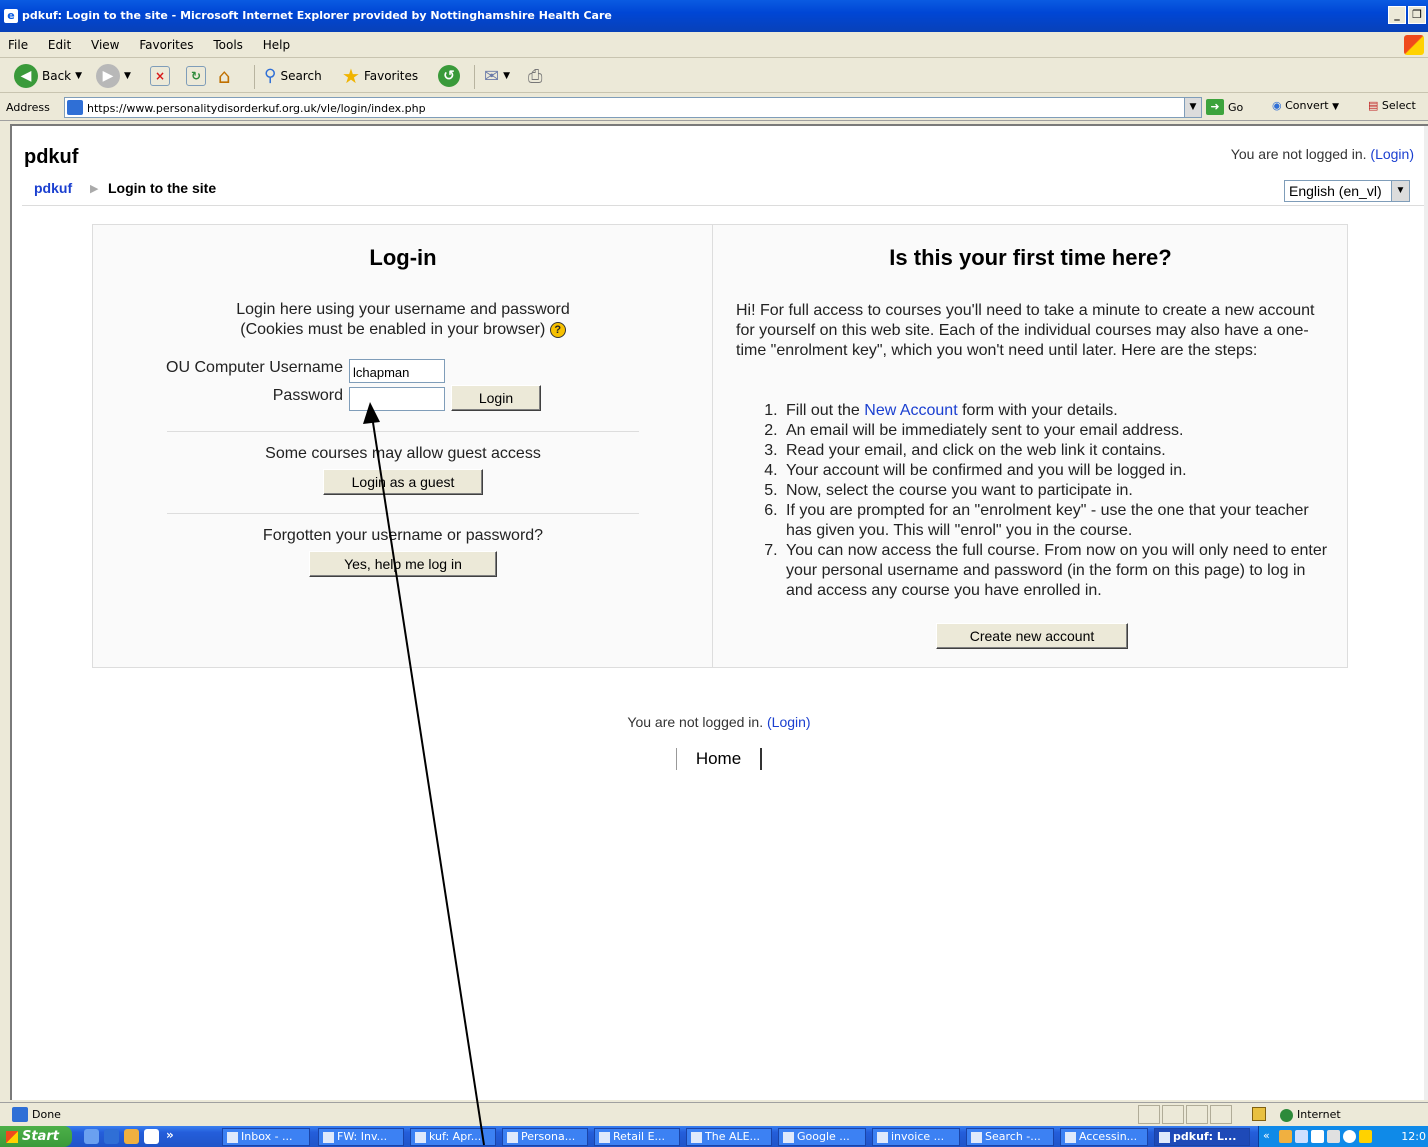  Describe the element at coordinates (397, 399) in the screenshot. I see `password-input` at that location.